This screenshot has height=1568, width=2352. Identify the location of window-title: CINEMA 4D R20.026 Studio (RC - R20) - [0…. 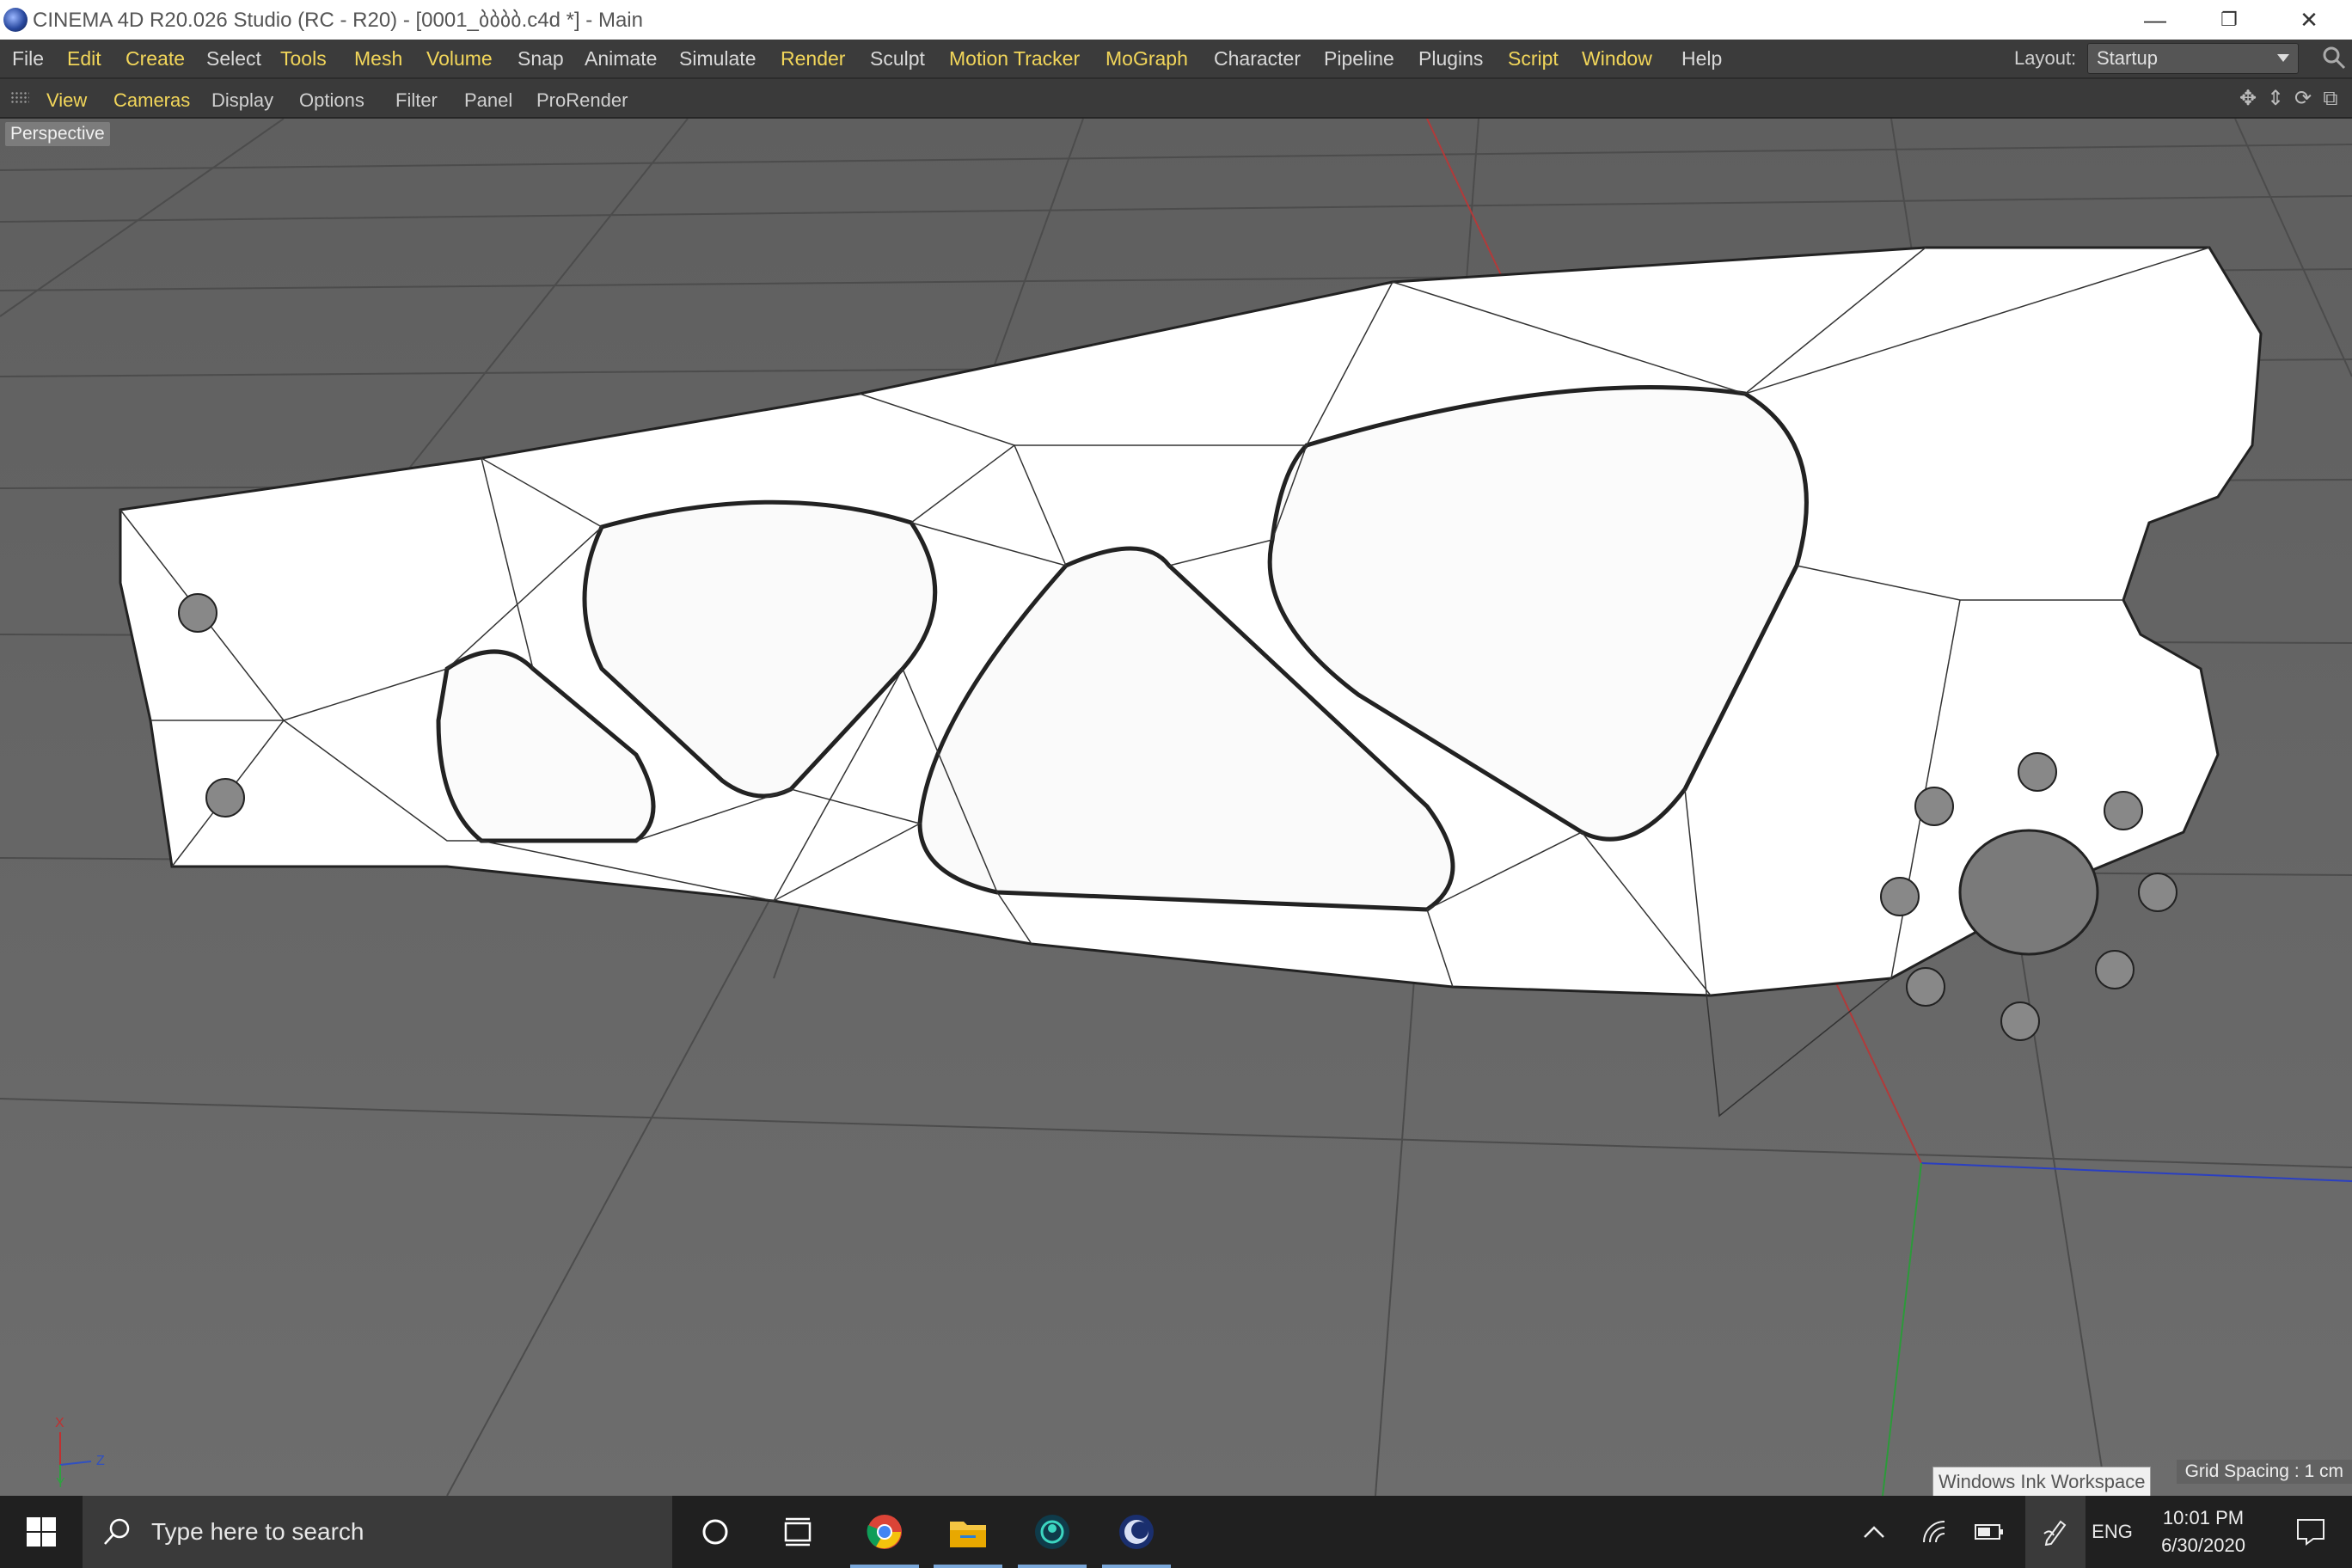
(338, 20).